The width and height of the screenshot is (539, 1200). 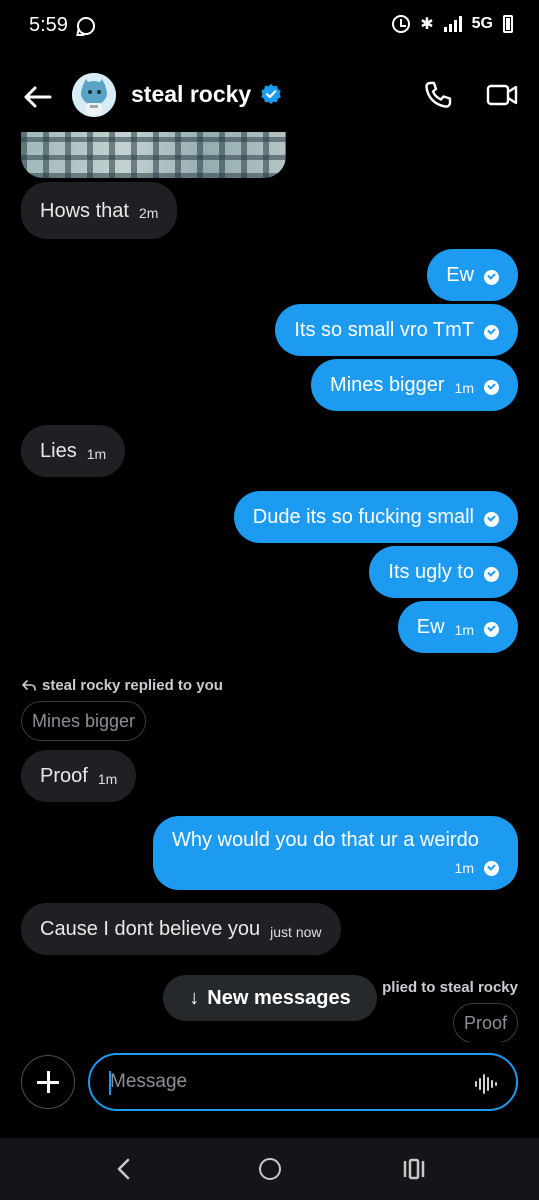 What do you see at coordinates (29, 685) in the screenshot?
I see `reply-arrow-icon` at bounding box center [29, 685].